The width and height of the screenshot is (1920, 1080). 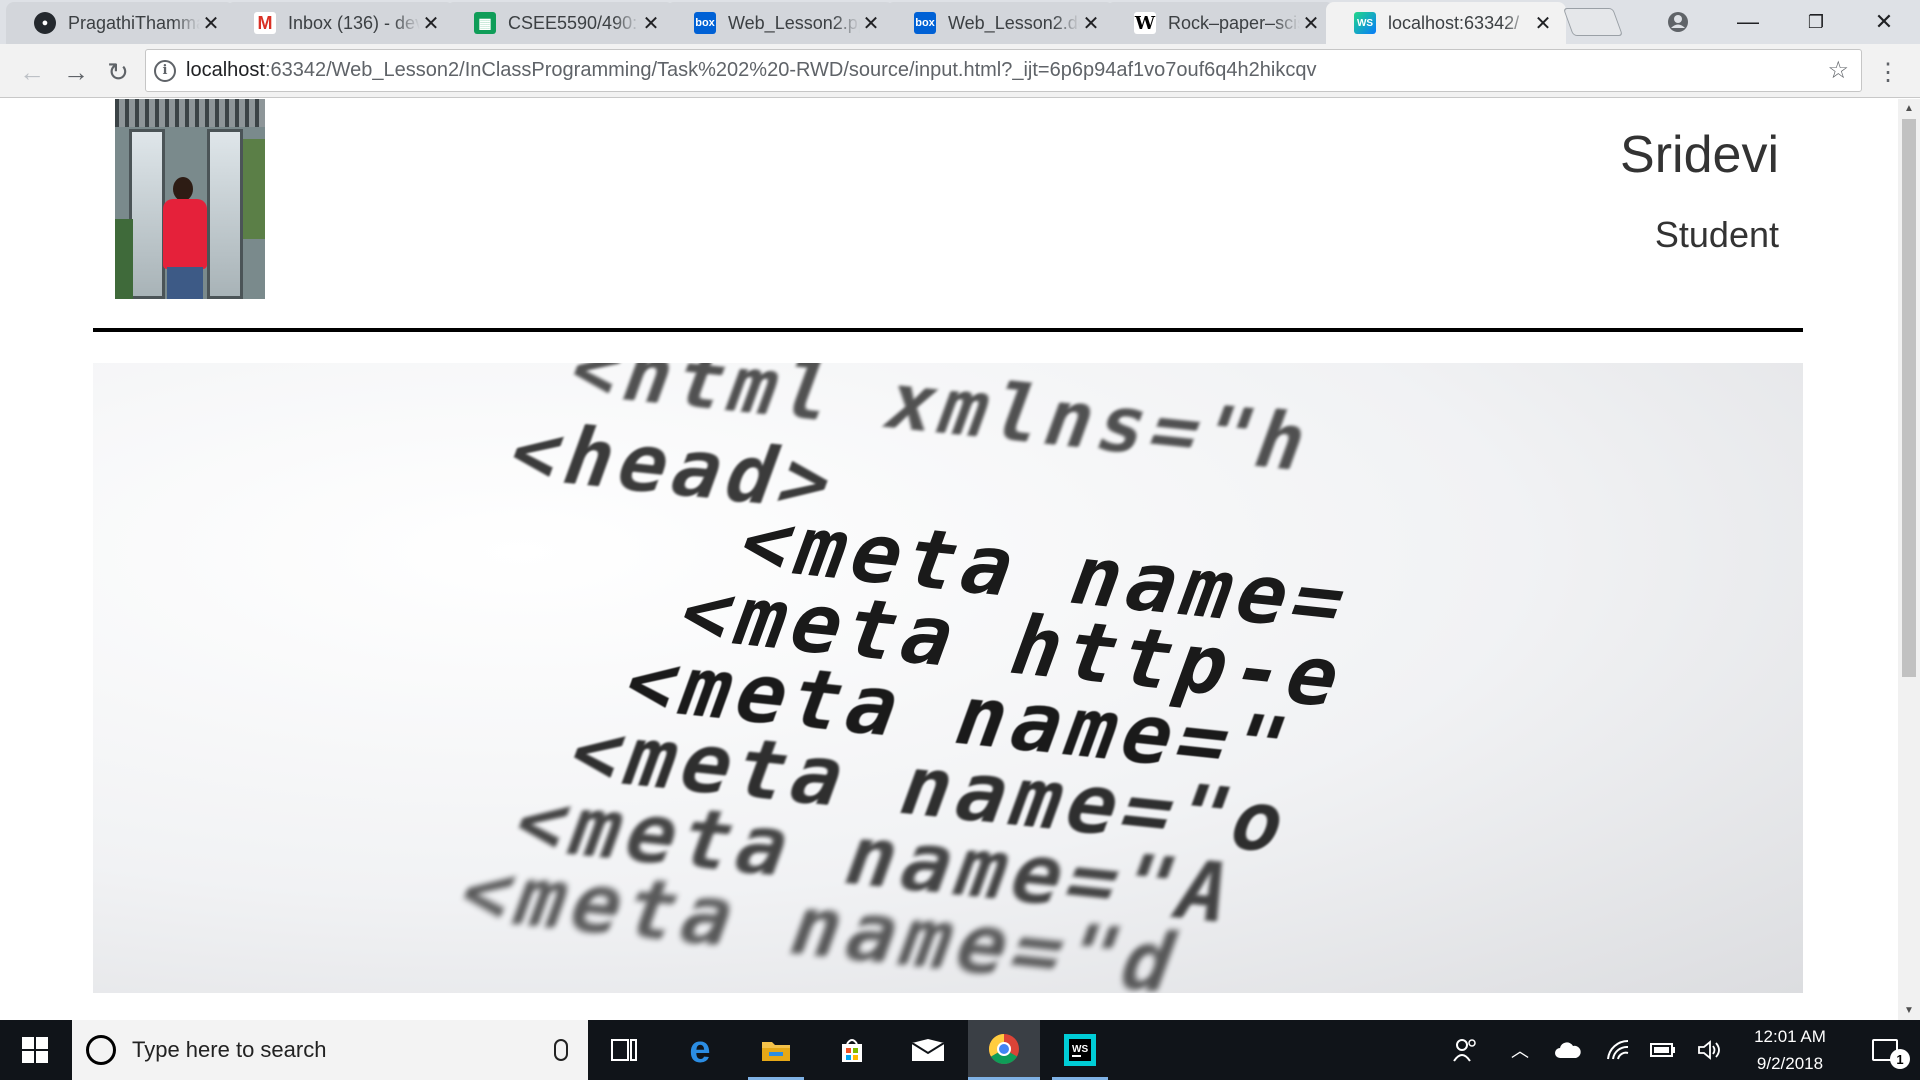 What do you see at coordinates (190, 199) in the screenshot?
I see `profile-photo` at bounding box center [190, 199].